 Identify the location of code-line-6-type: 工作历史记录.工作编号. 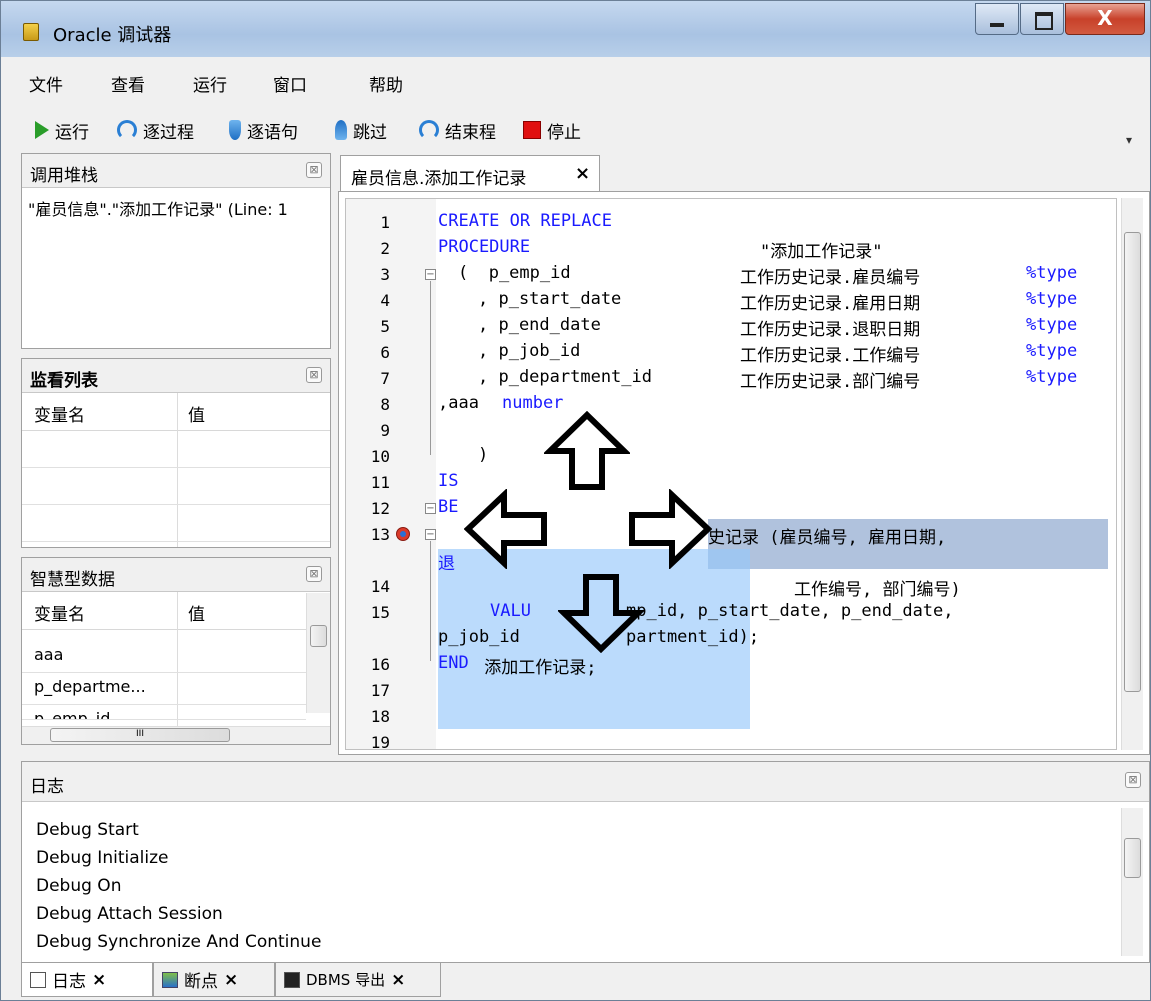
(830, 356).